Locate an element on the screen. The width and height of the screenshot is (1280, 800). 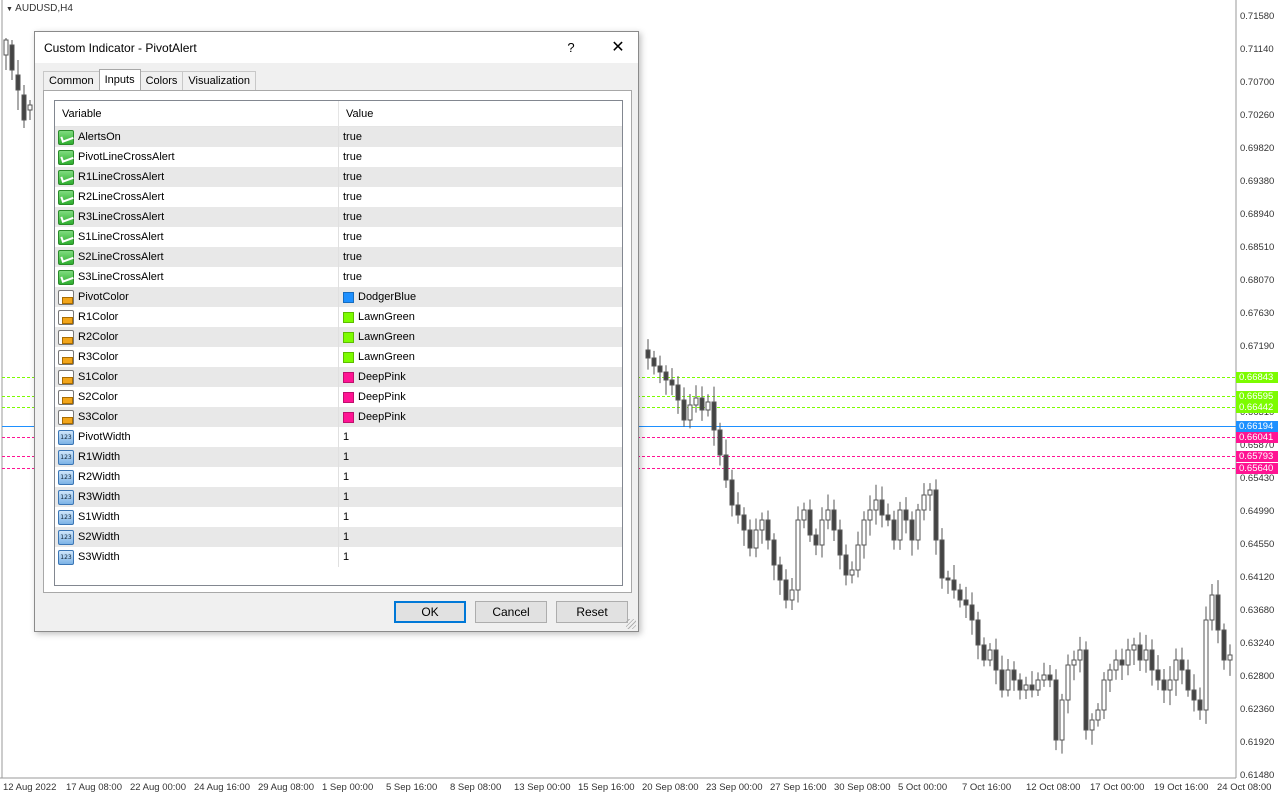
variable-cell: 123 PivotWidth is located at coordinates (197, 437).